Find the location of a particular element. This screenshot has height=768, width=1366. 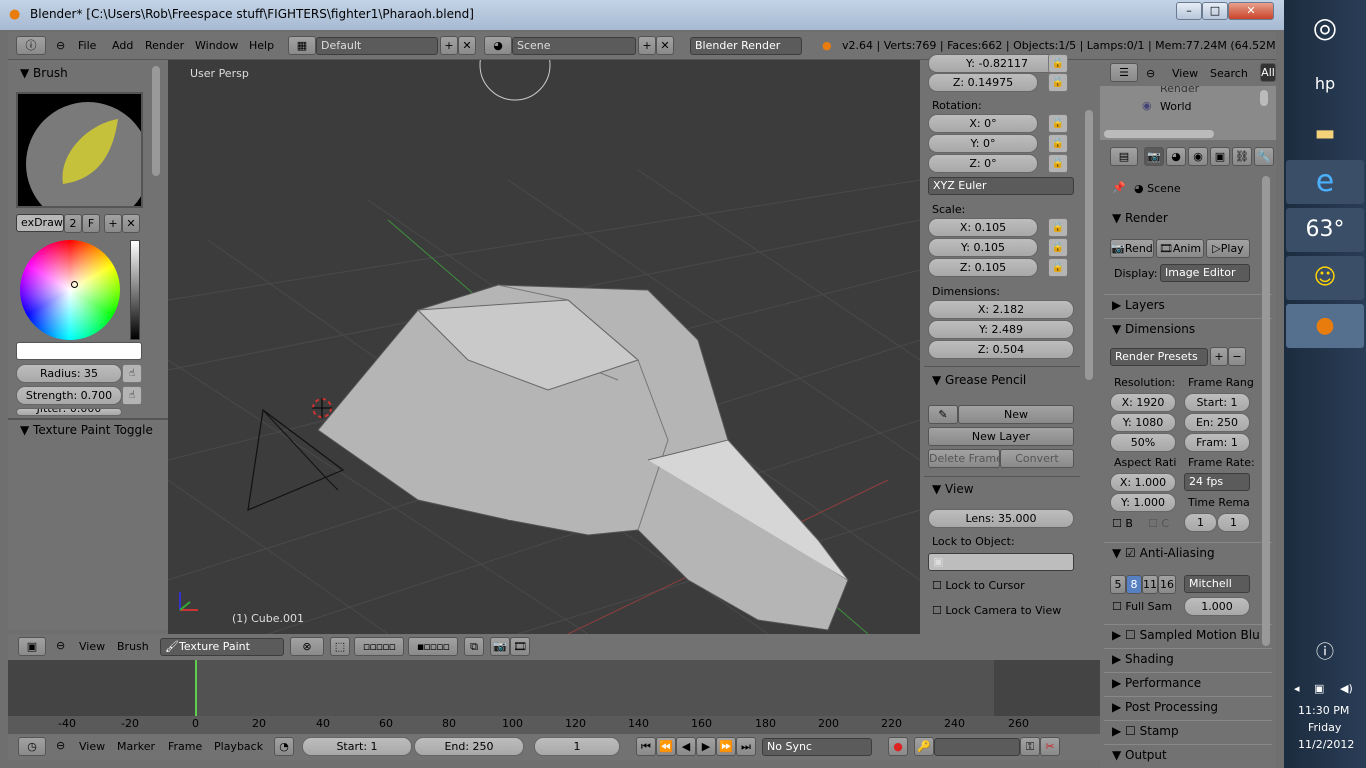

outliner-editor-button: ☰ is located at coordinates (1124, 72).